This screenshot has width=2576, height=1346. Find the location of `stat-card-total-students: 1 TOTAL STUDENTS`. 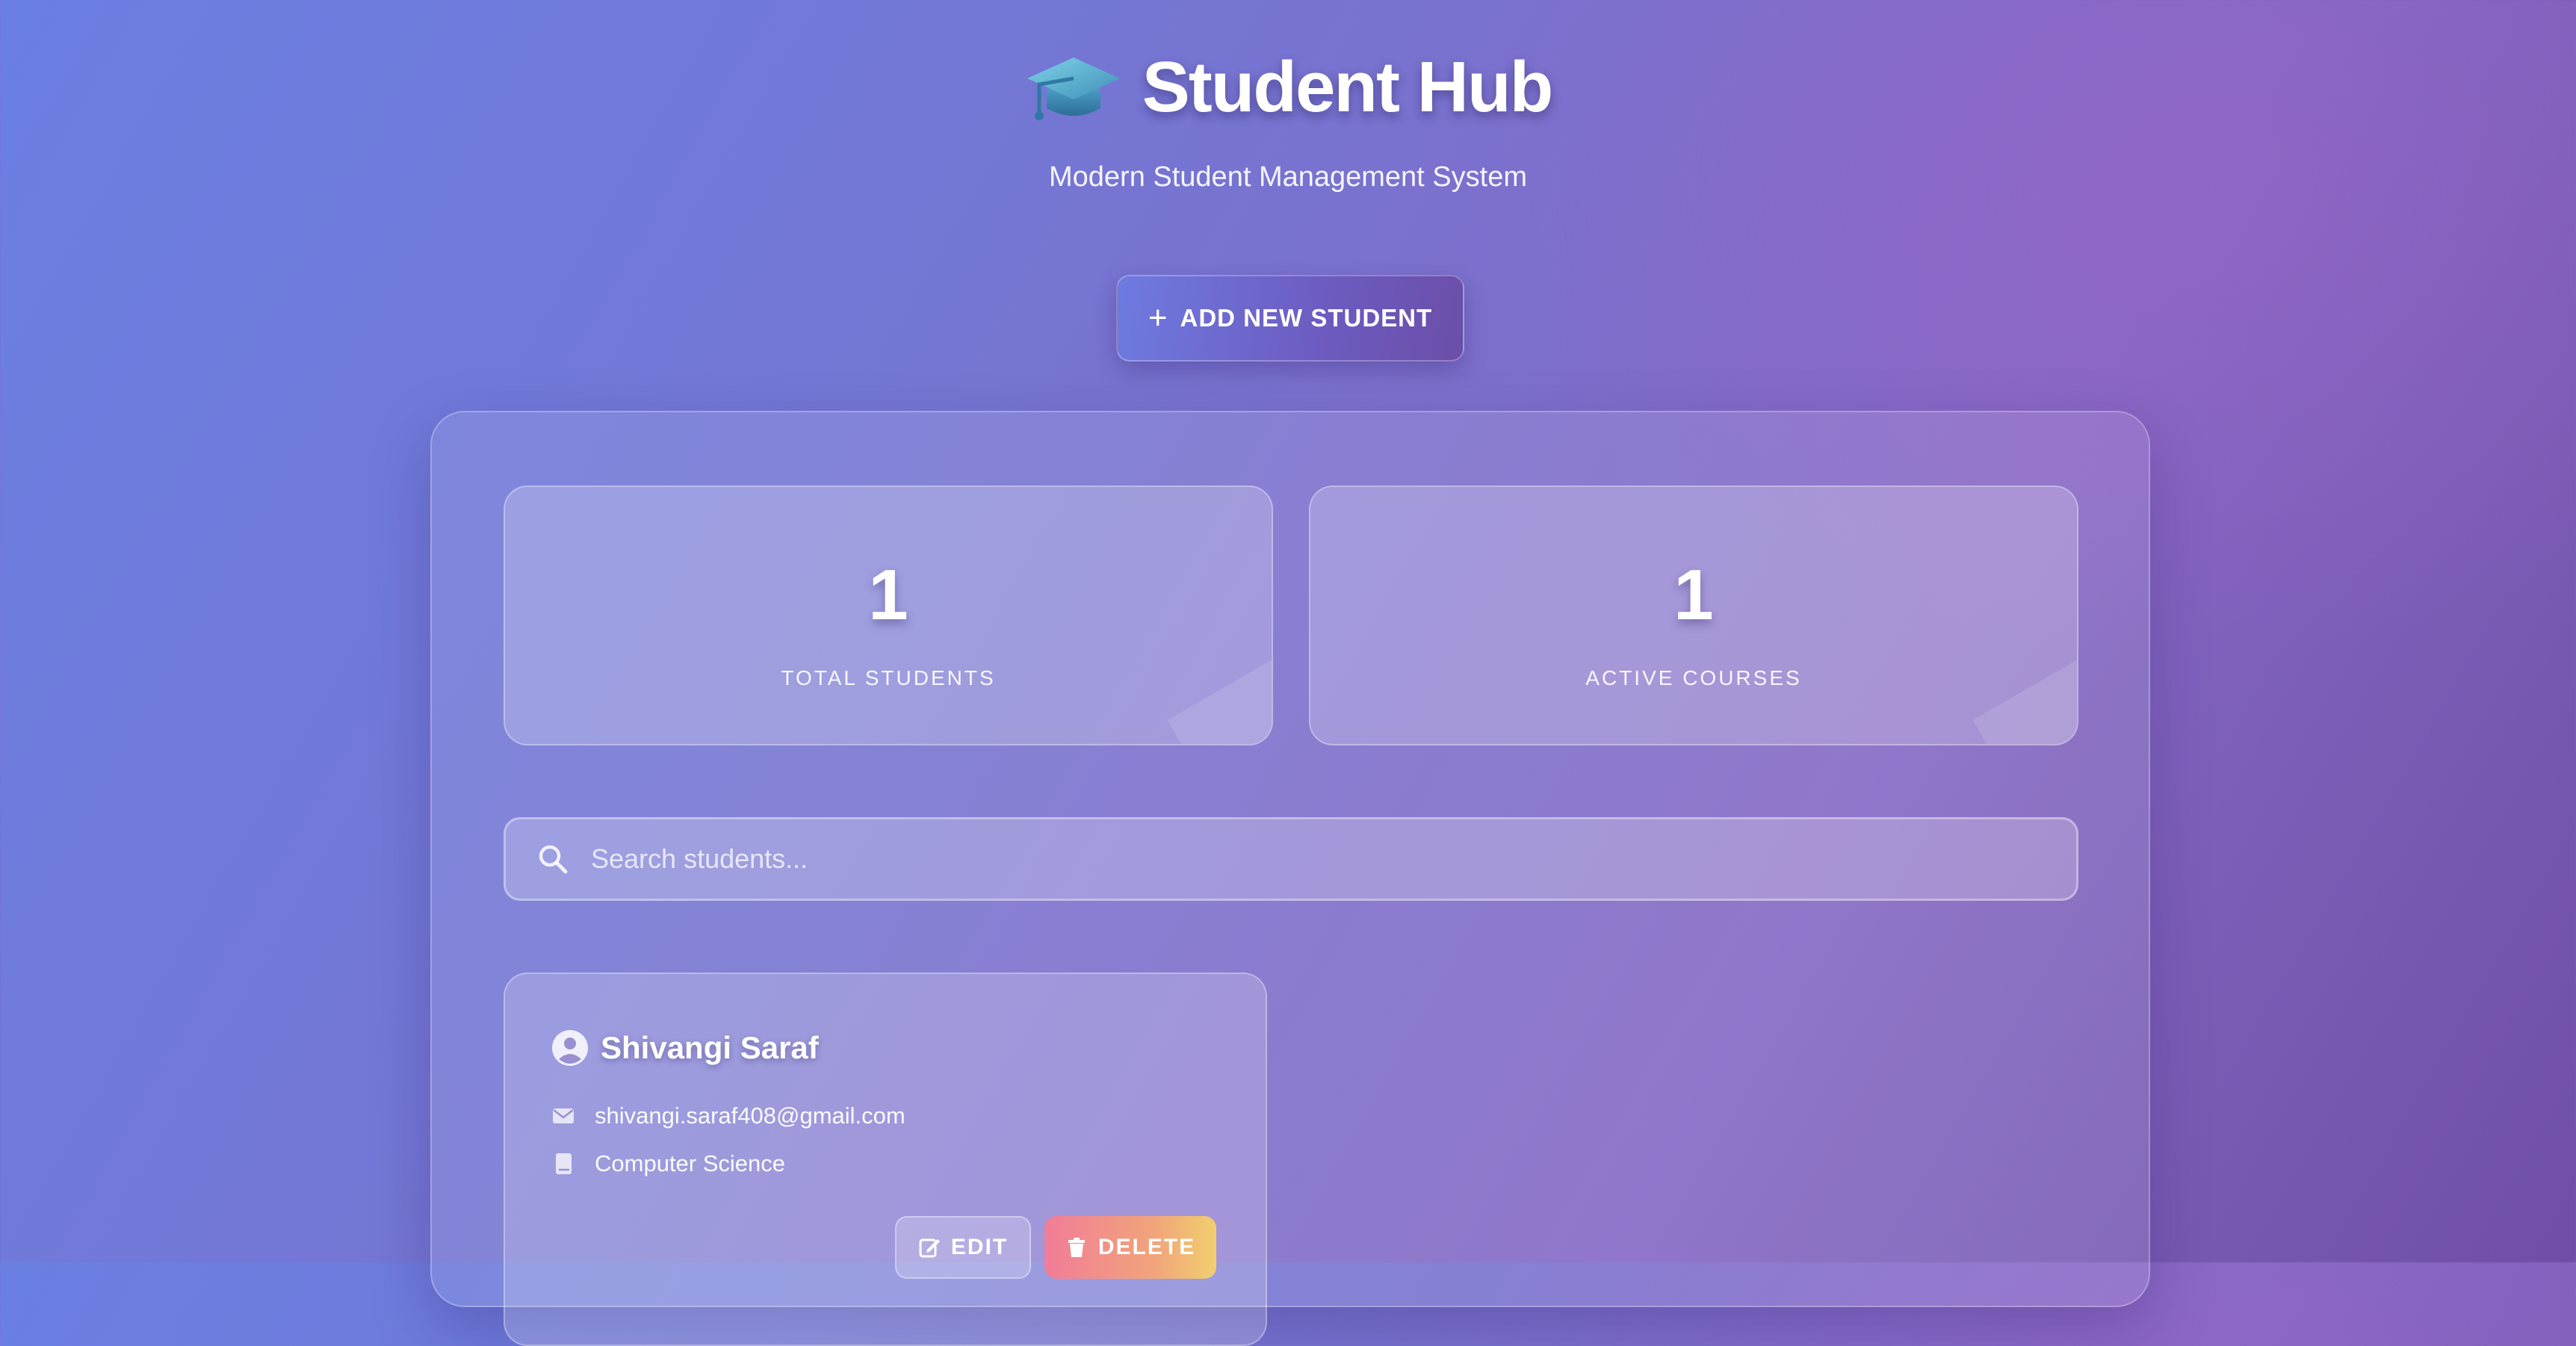

stat-card-total-students: 1 TOTAL STUDENTS is located at coordinates (888, 615).